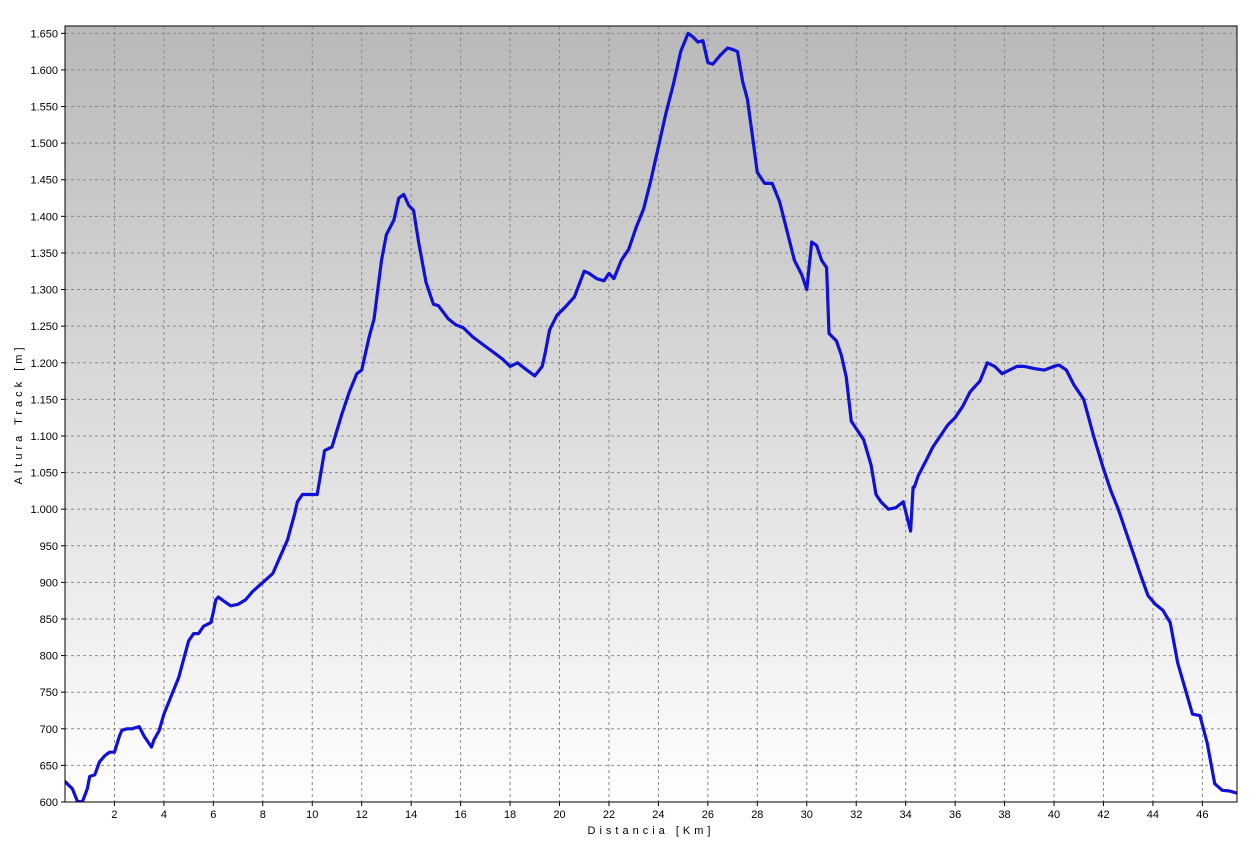 This screenshot has width=1249, height=844. Describe the element at coordinates (955, 815) in the screenshot. I see `x-tick-label: 36` at that location.